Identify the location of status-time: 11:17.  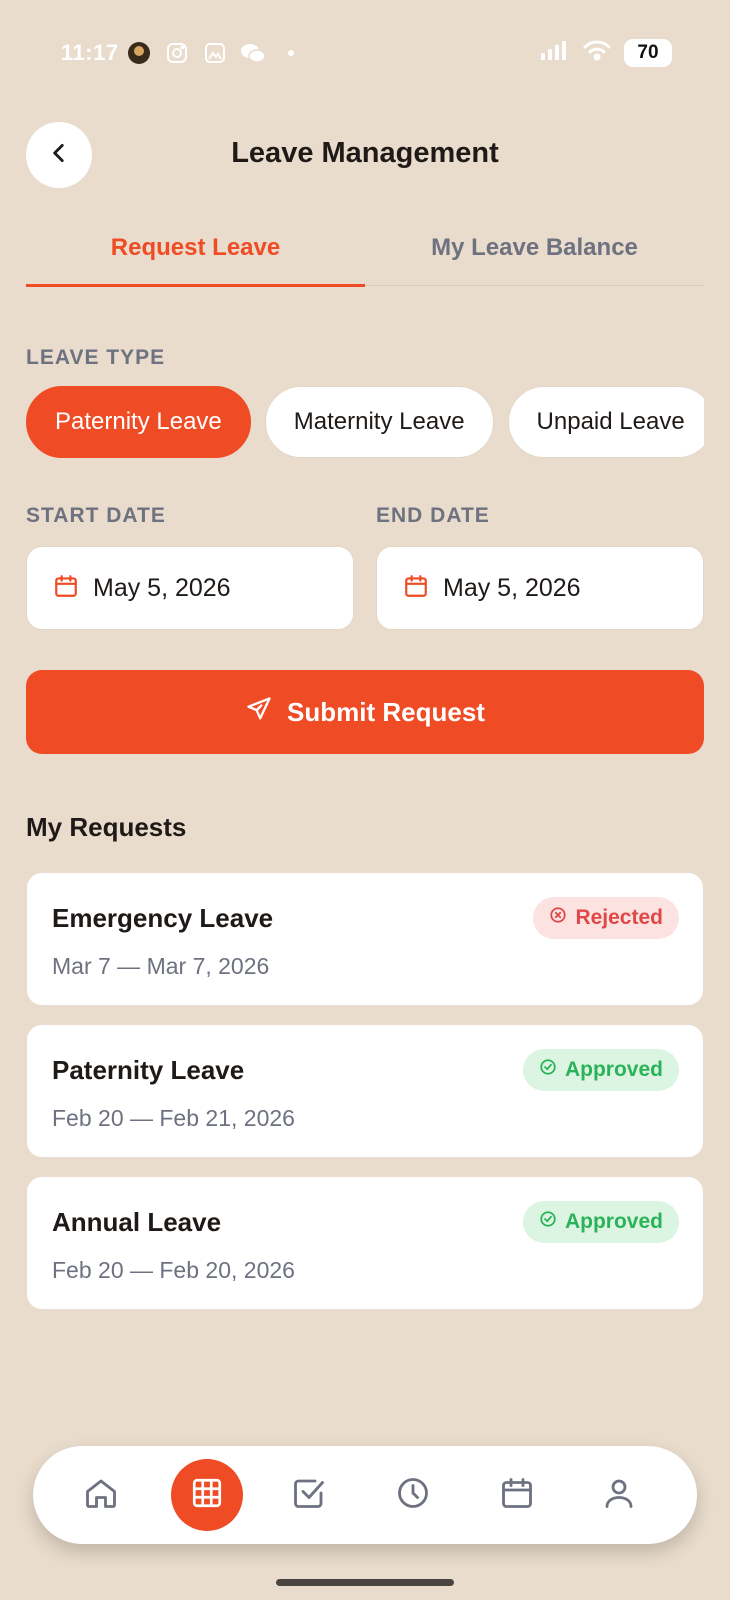
(90, 52).